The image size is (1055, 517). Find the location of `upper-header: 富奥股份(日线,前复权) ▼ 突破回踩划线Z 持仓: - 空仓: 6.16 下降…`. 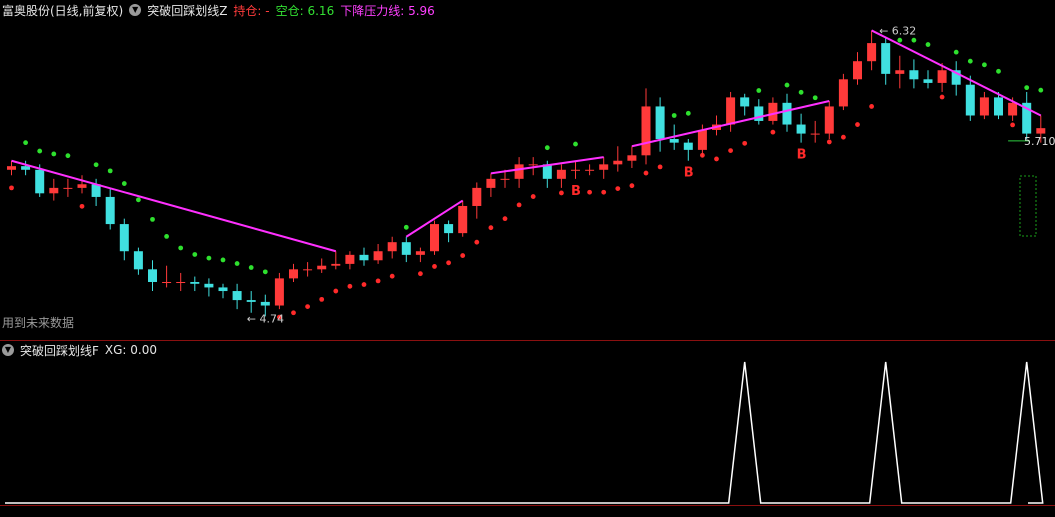

upper-header: 富奥股份(日线,前复权) ▼ 突破回踩划线Z 持仓: - 空仓: 6.16 下降… is located at coordinates (218, 10).